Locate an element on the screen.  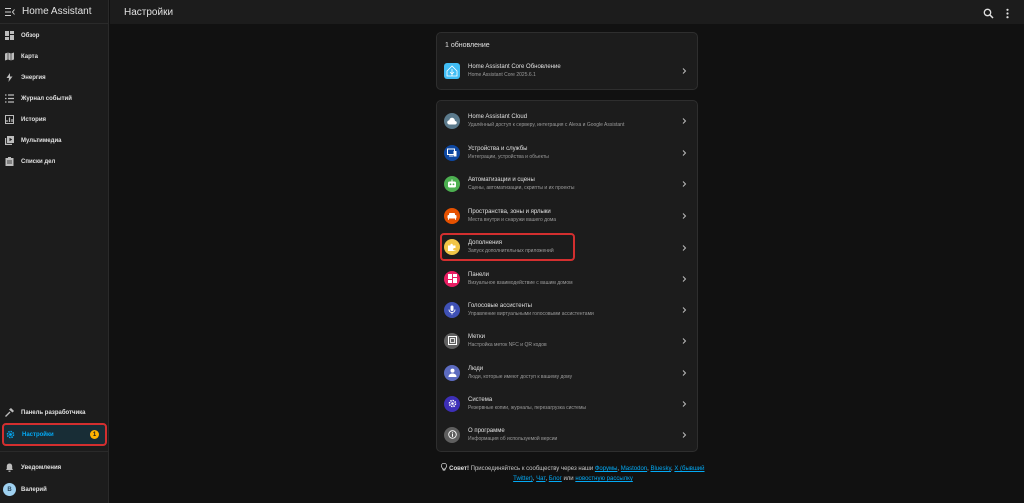
sidebar-item-label: Карта is located at coordinates (29, 56).